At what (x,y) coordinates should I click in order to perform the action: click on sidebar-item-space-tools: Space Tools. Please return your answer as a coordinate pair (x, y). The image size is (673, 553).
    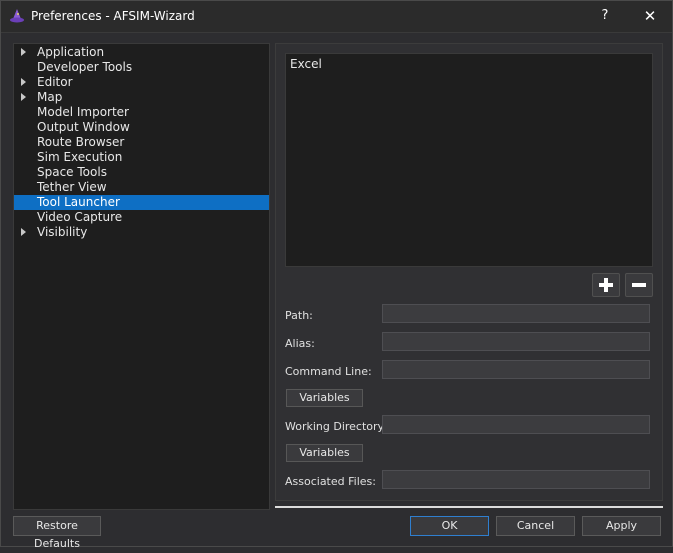
    Looking at the image, I should click on (141, 172).